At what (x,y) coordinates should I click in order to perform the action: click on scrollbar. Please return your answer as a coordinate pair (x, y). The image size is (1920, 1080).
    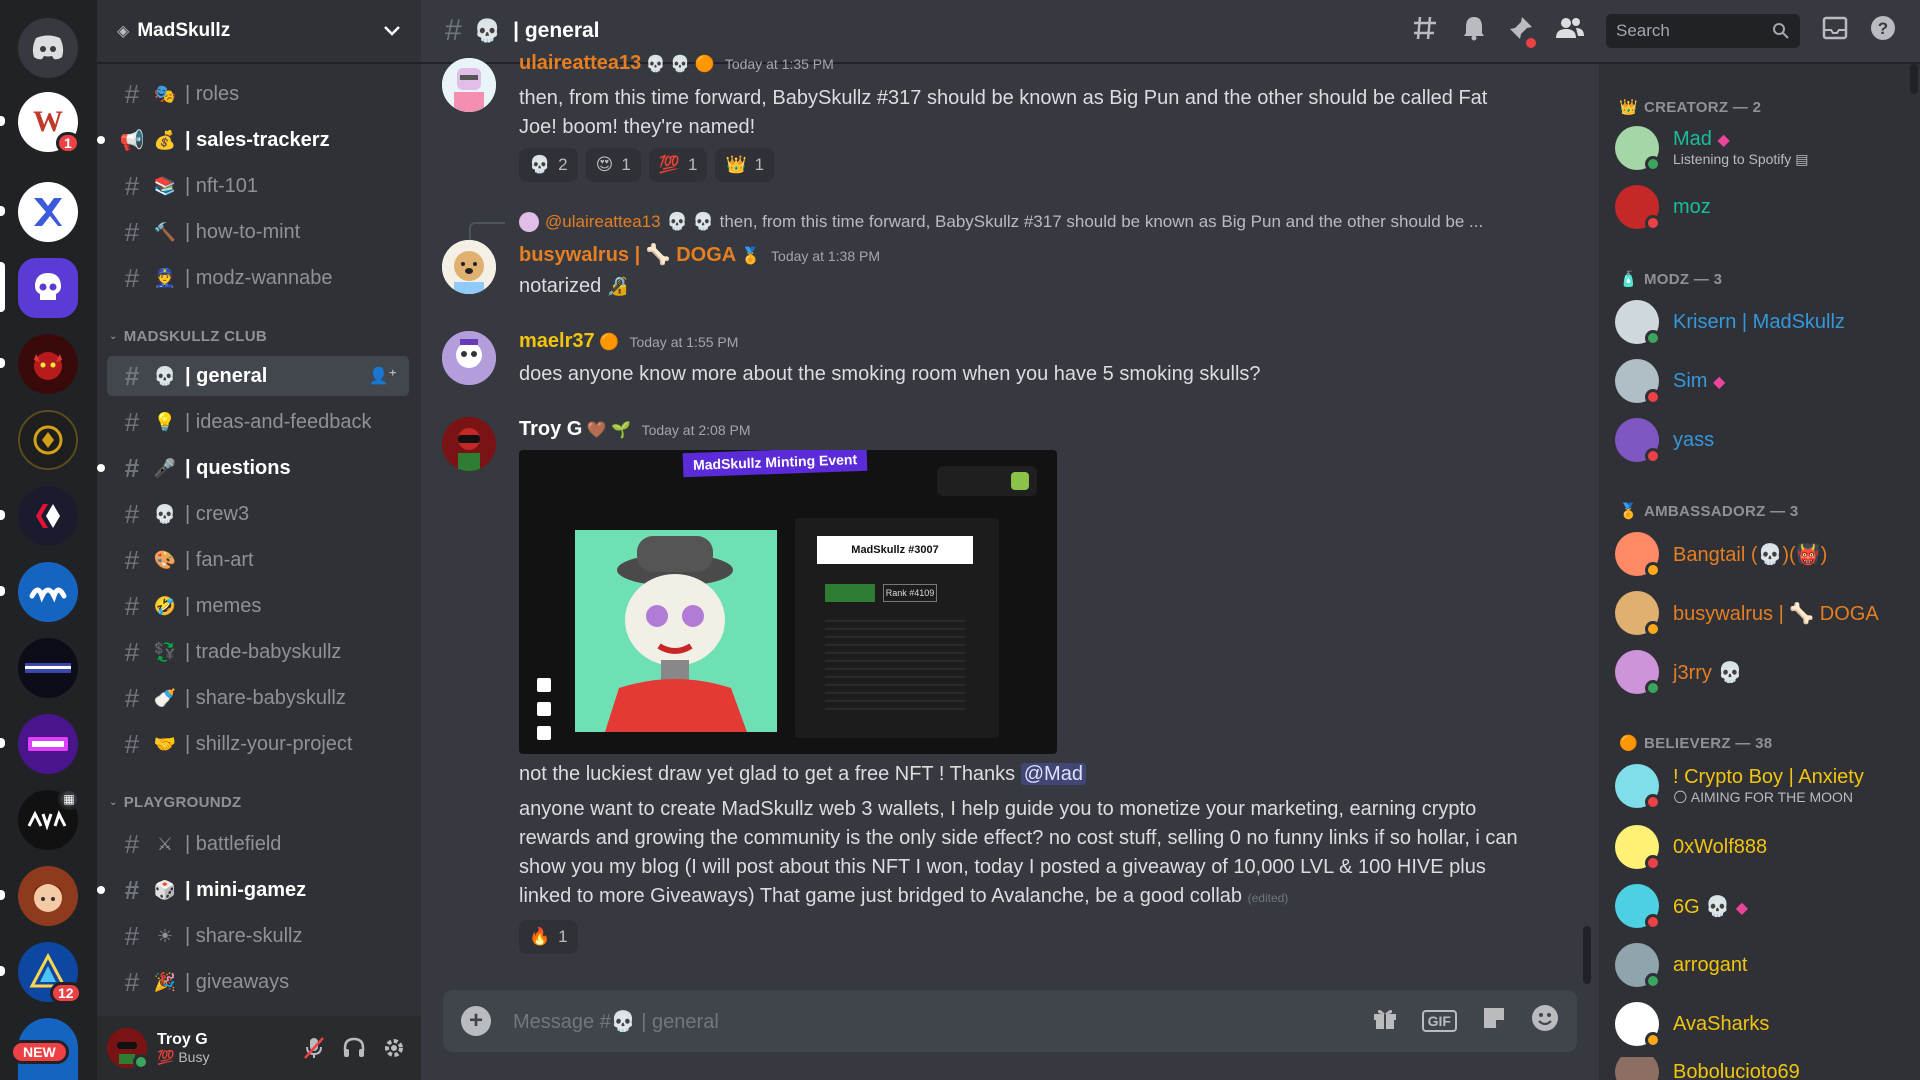
    Looking at the image, I should click on (1587, 955).